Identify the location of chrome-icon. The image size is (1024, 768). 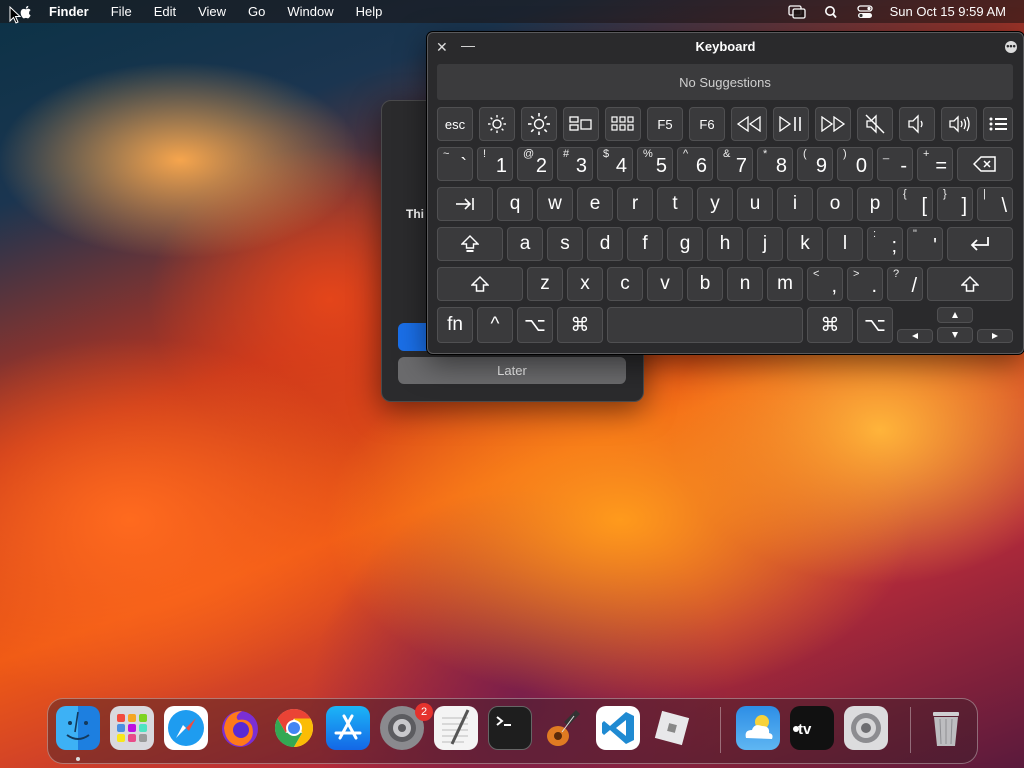
(294, 728).